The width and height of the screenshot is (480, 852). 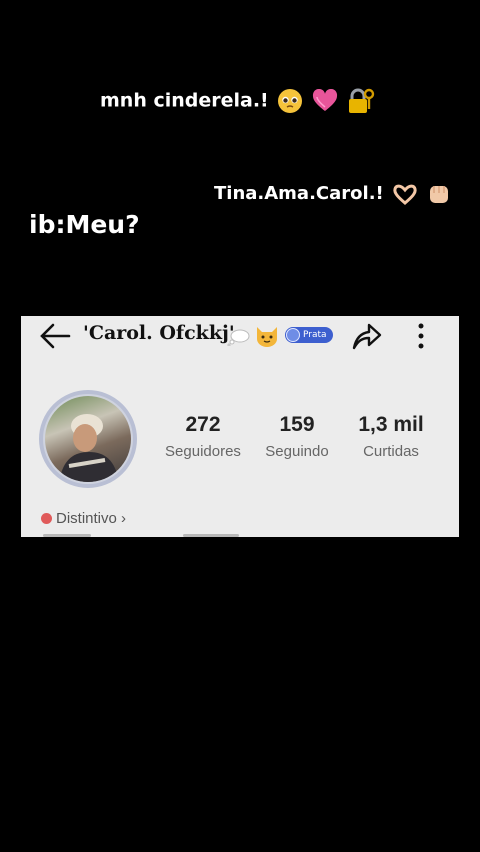 I want to click on heart-hands-icon, so click(x=405, y=194).